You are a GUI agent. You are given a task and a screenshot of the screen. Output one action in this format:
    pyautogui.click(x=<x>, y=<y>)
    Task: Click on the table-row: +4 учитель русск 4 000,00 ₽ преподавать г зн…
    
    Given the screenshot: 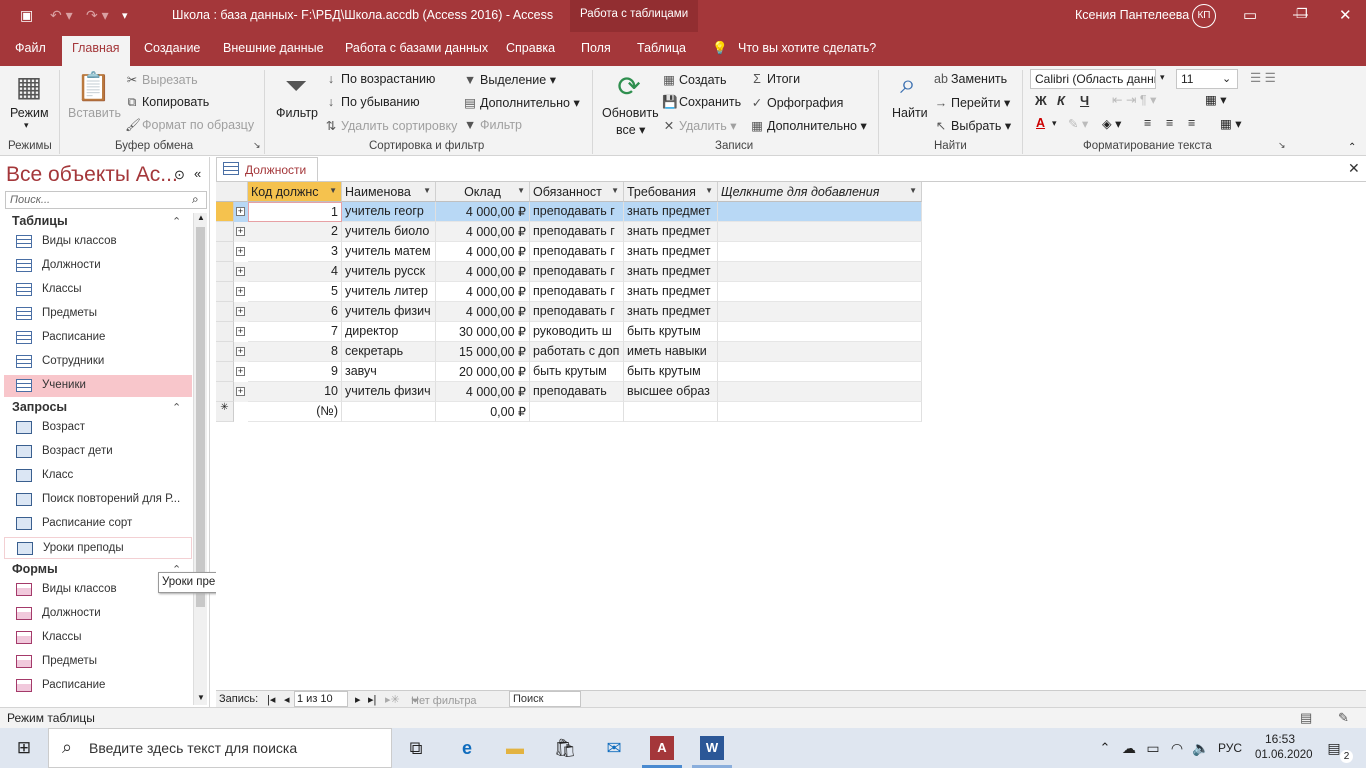 What is the action you would take?
    pyautogui.click(x=569, y=272)
    